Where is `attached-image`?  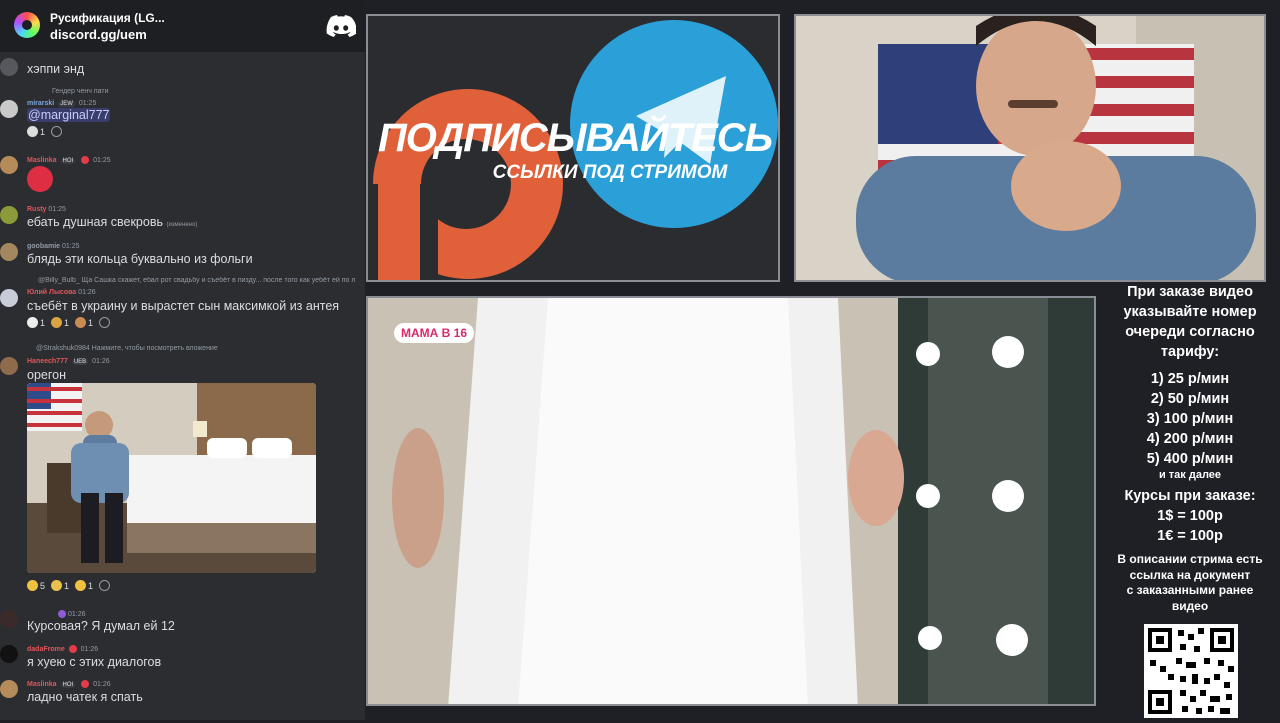
attached-image is located at coordinates (171, 478).